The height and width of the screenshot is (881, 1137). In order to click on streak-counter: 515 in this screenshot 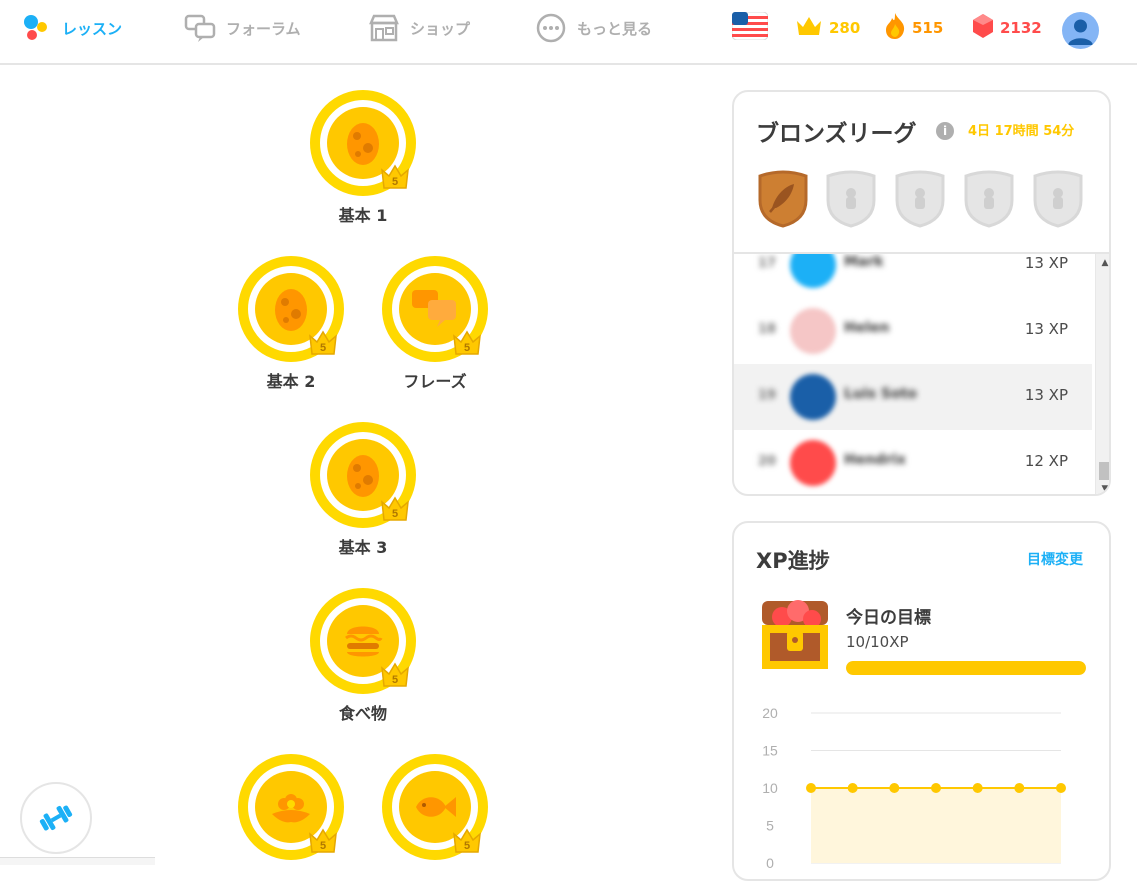, I will do `click(913, 28)`.